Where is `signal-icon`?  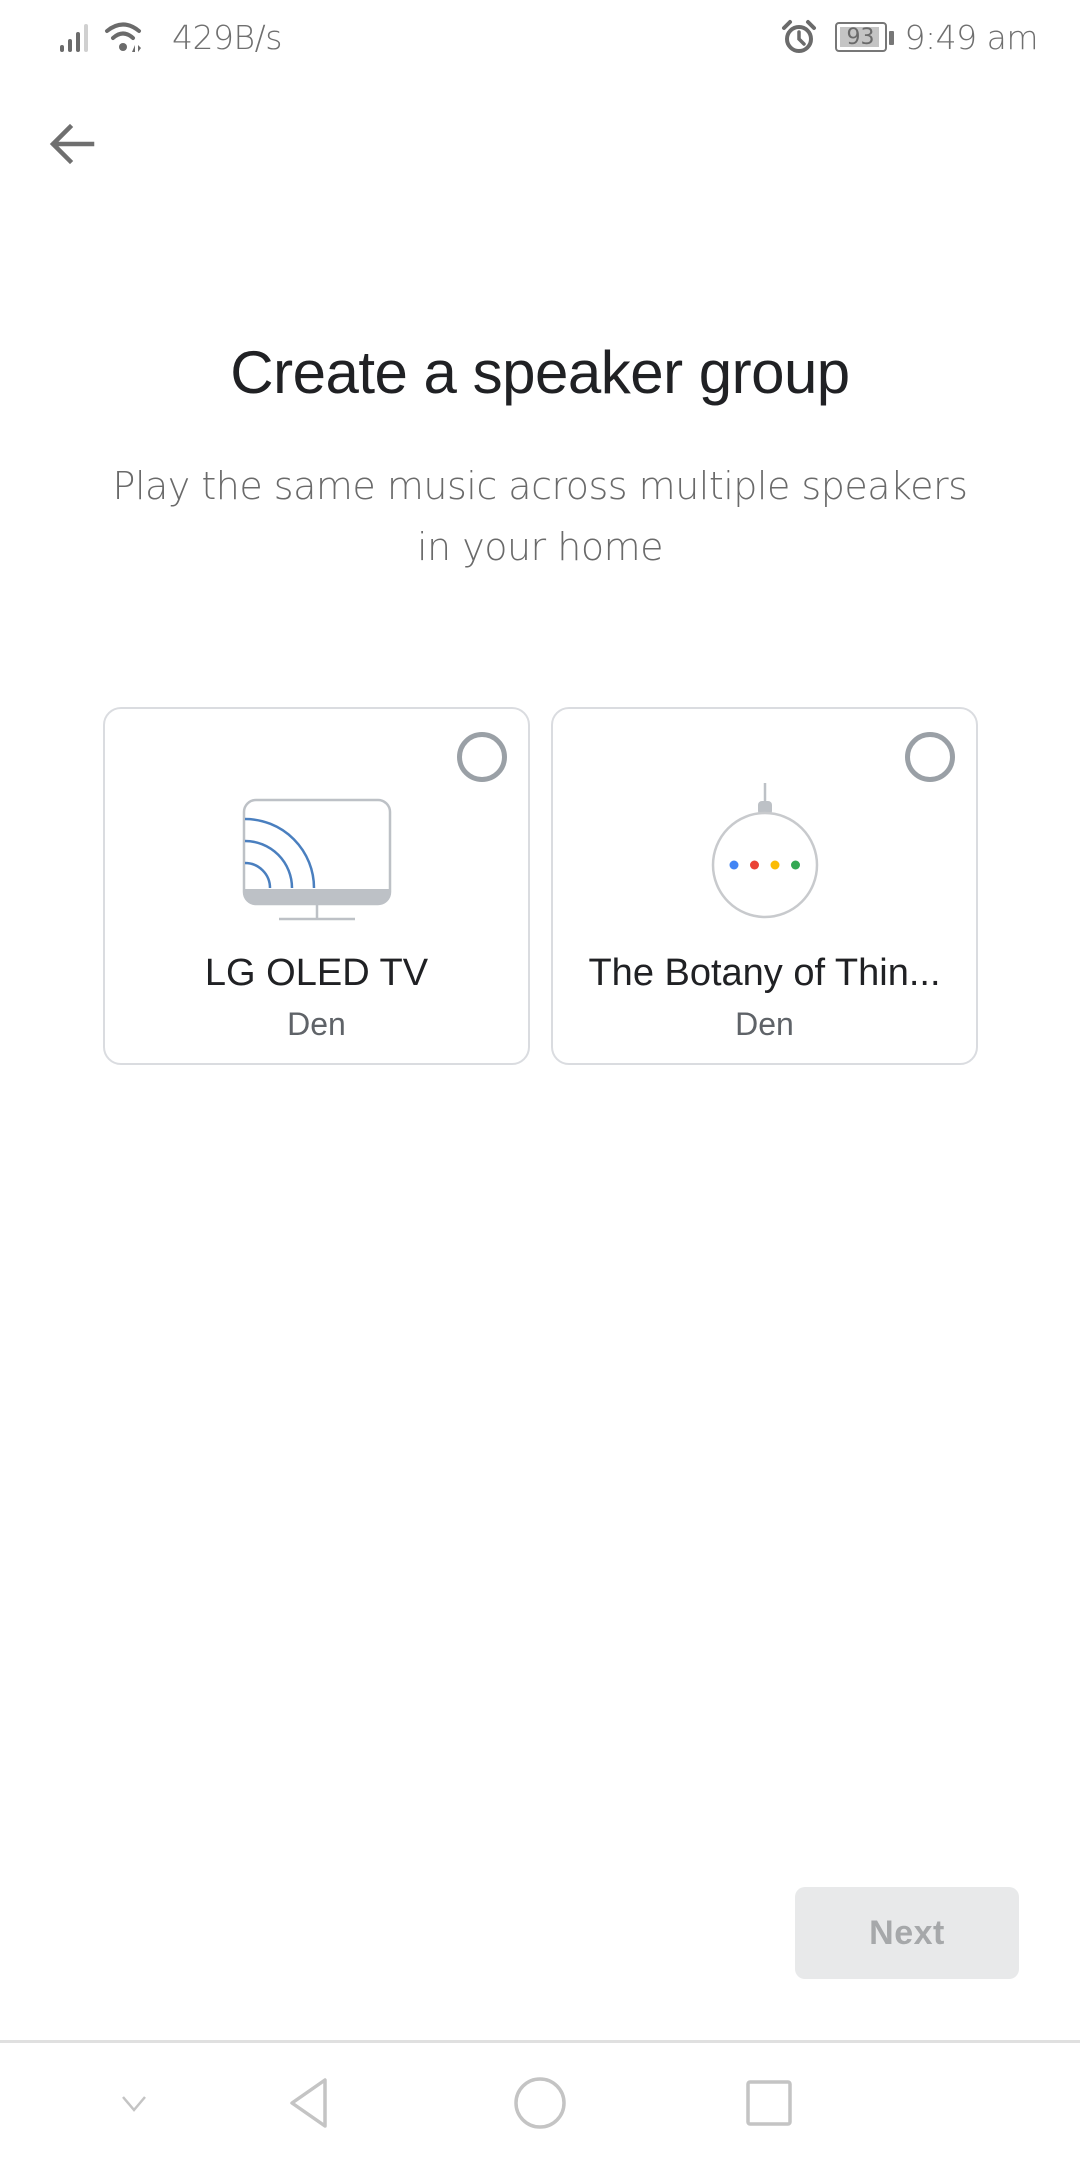
signal-icon is located at coordinates (74, 38).